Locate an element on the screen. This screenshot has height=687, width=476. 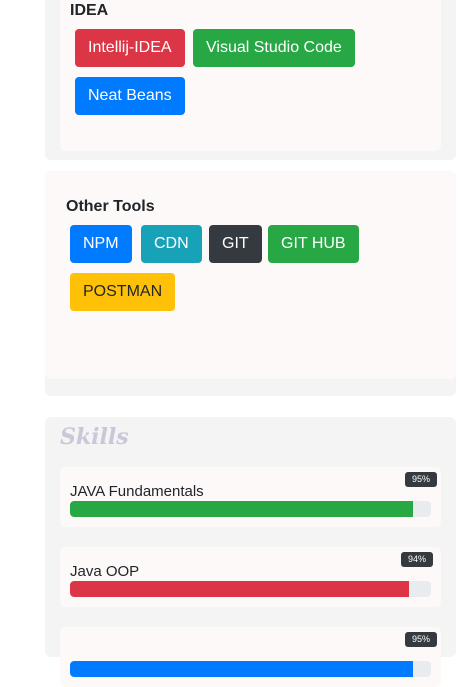
other-tools-title: Other Tools is located at coordinates (110, 206).